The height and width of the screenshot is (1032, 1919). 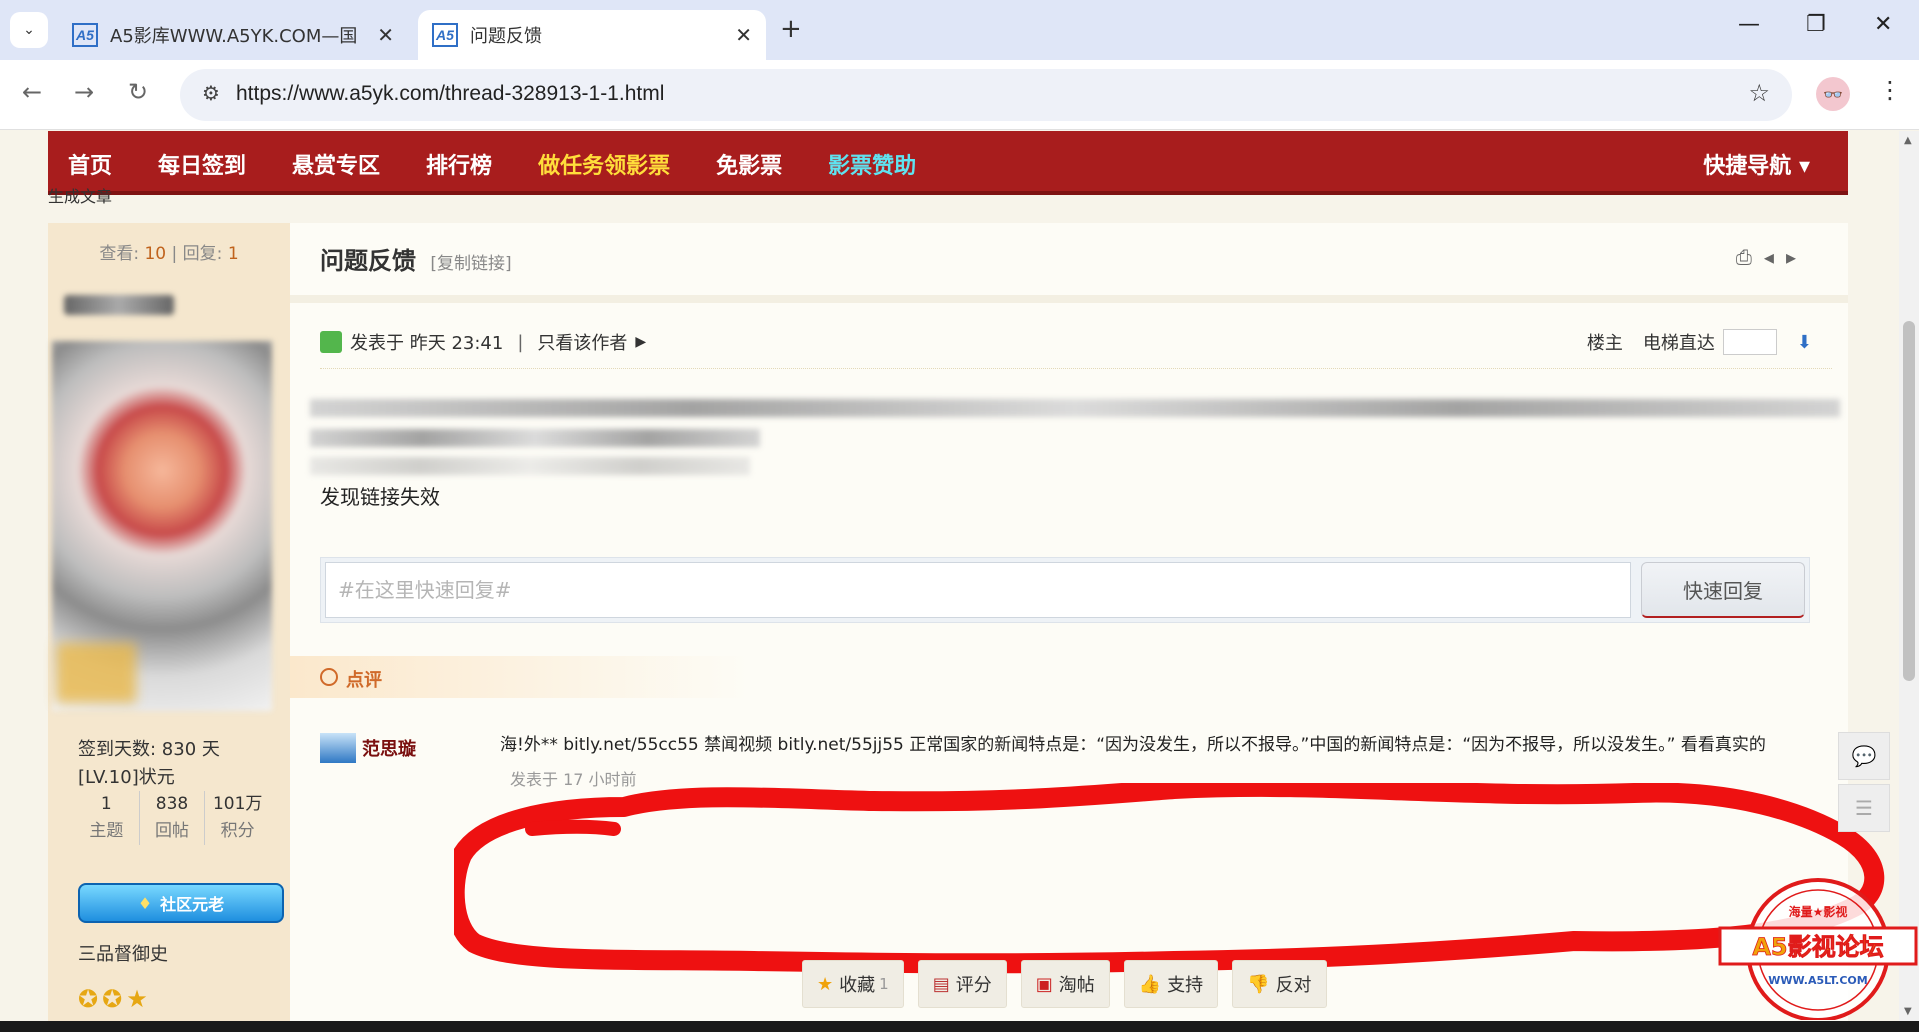 What do you see at coordinates (1818, 911) in the screenshot?
I see `watermark-top-text: 海量★影视` at bounding box center [1818, 911].